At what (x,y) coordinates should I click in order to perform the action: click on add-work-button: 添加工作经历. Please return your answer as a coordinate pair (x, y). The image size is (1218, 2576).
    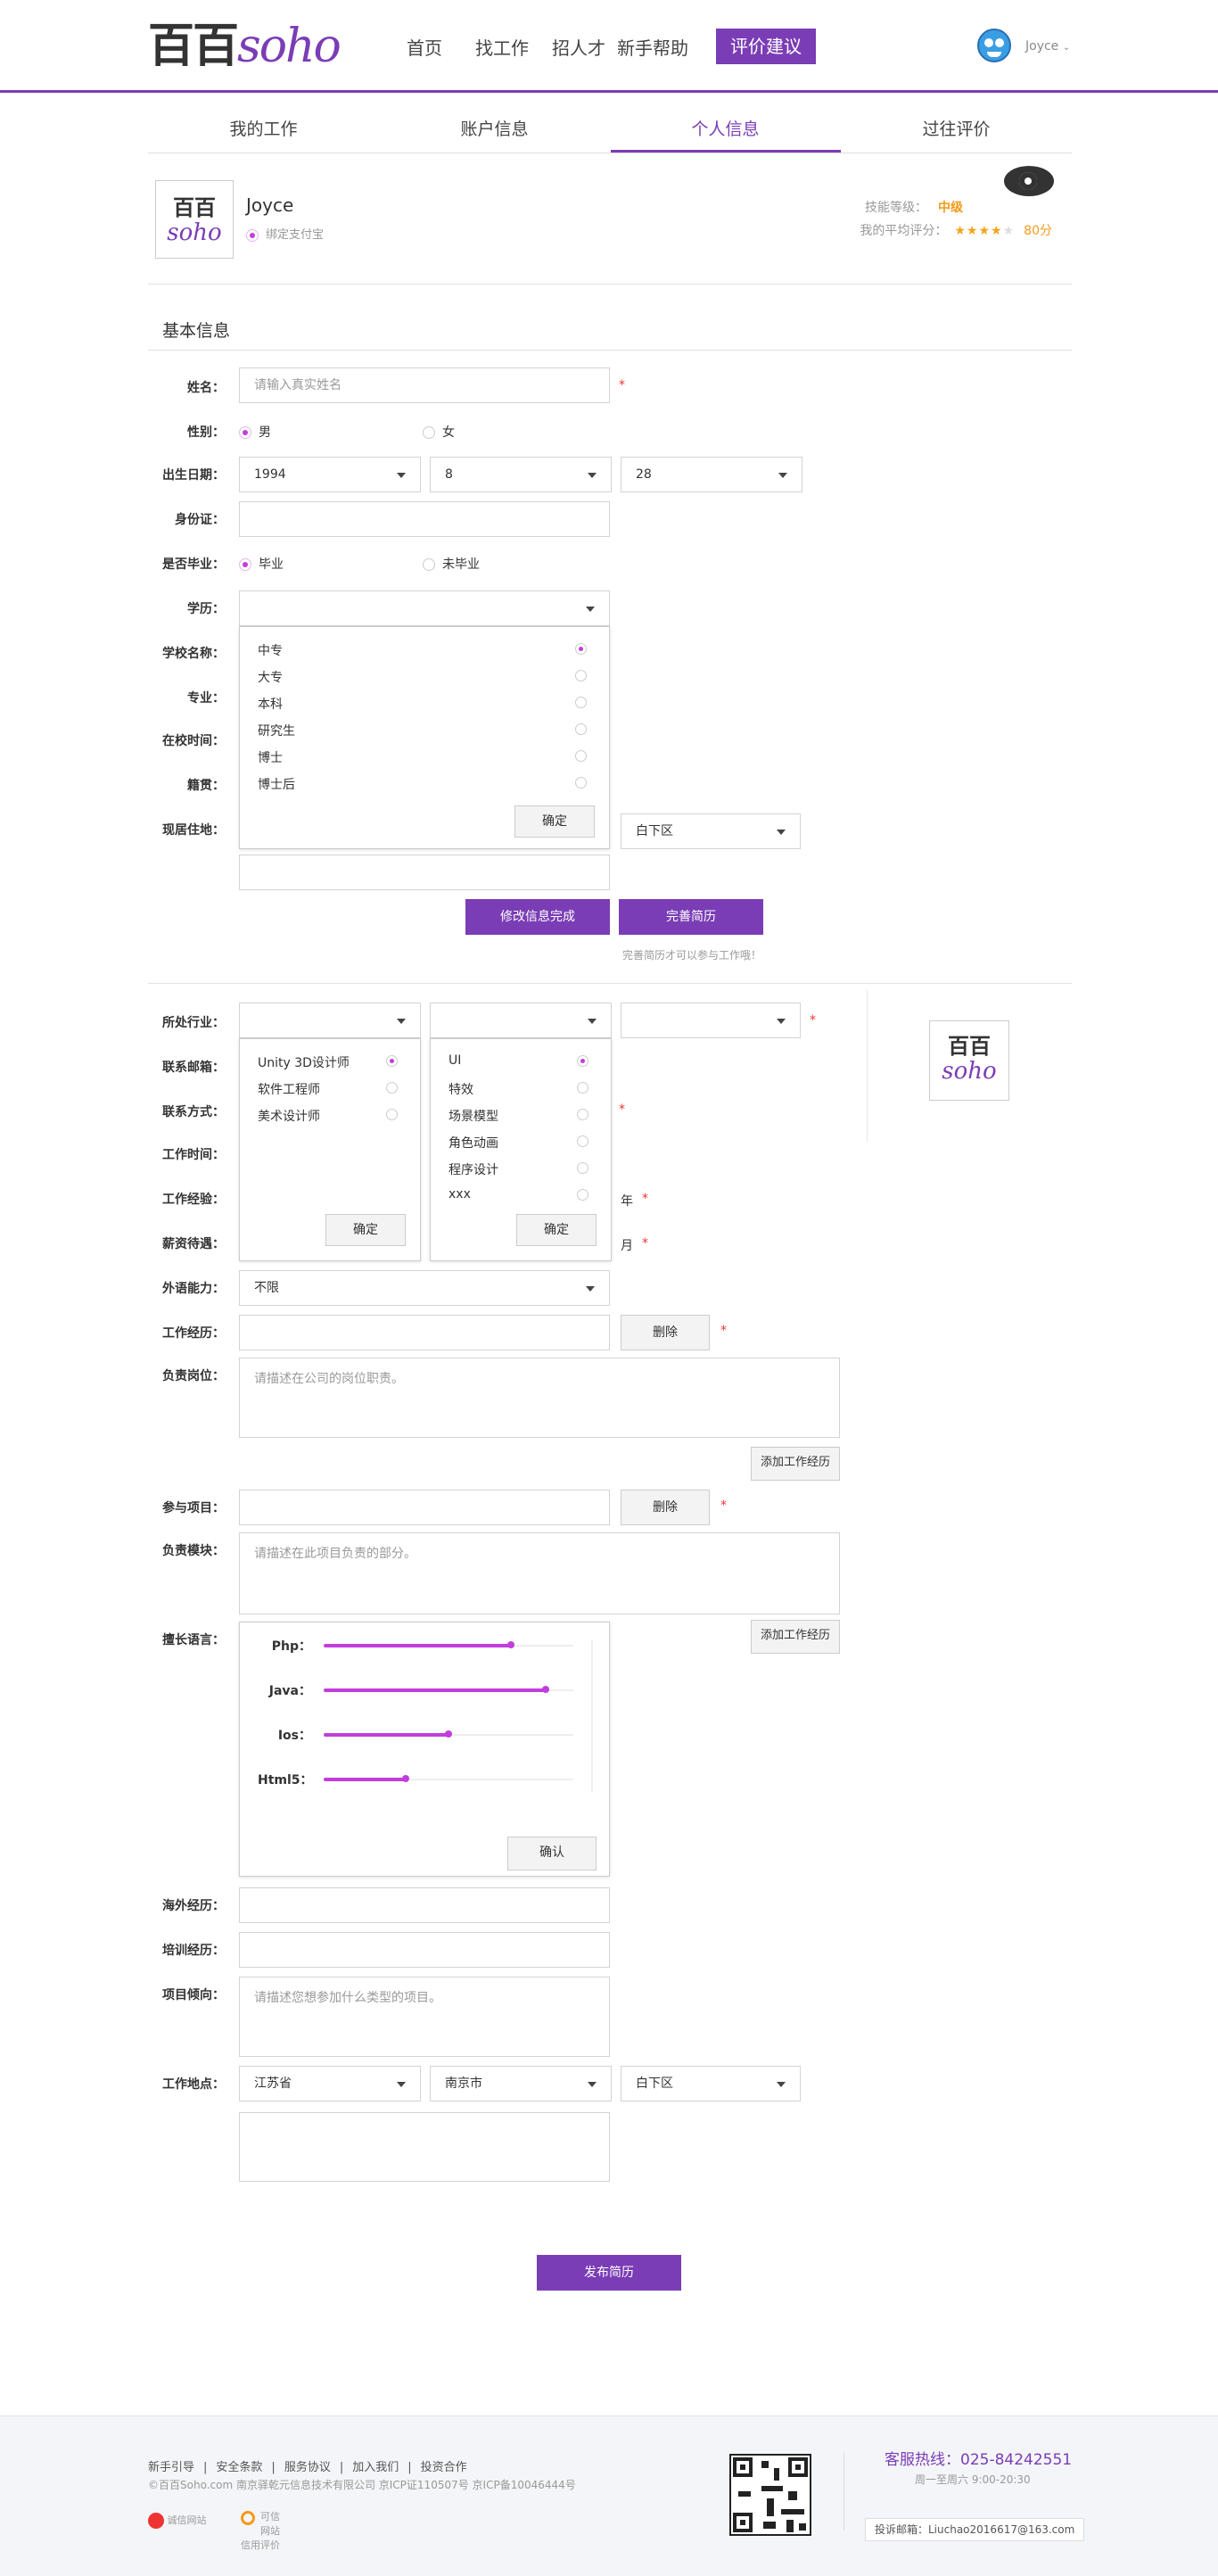
    Looking at the image, I should click on (796, 1464).